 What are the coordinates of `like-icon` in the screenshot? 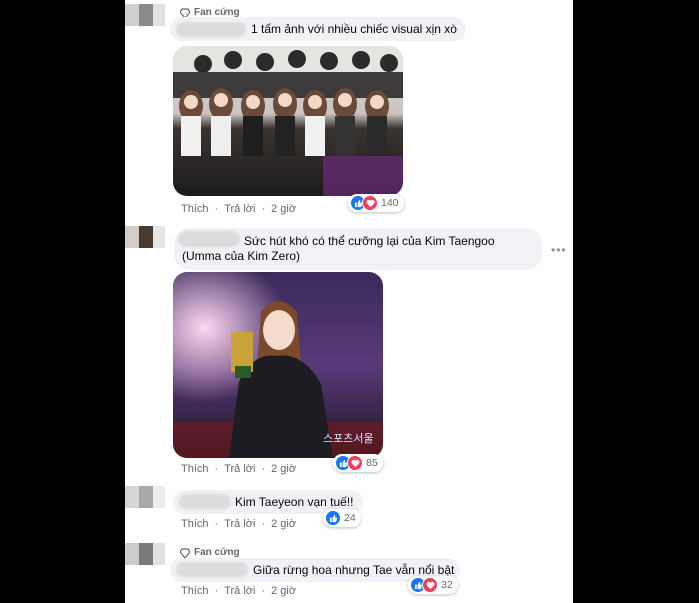 It's located at (333, 518).